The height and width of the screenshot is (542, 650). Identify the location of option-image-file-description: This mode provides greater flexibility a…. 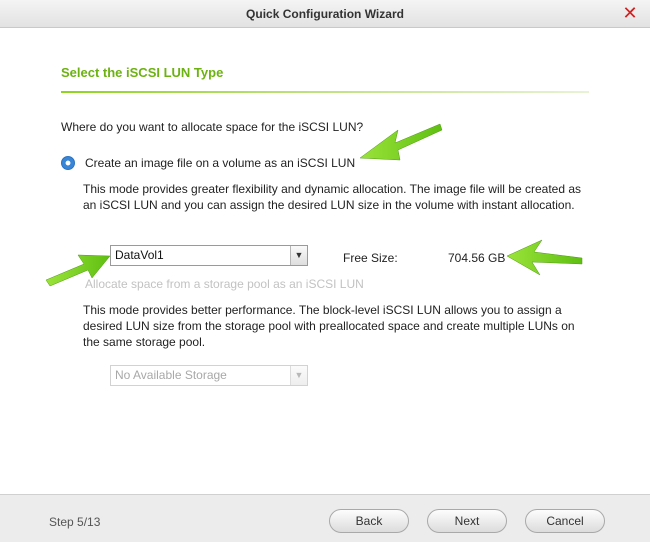
(332, 197).